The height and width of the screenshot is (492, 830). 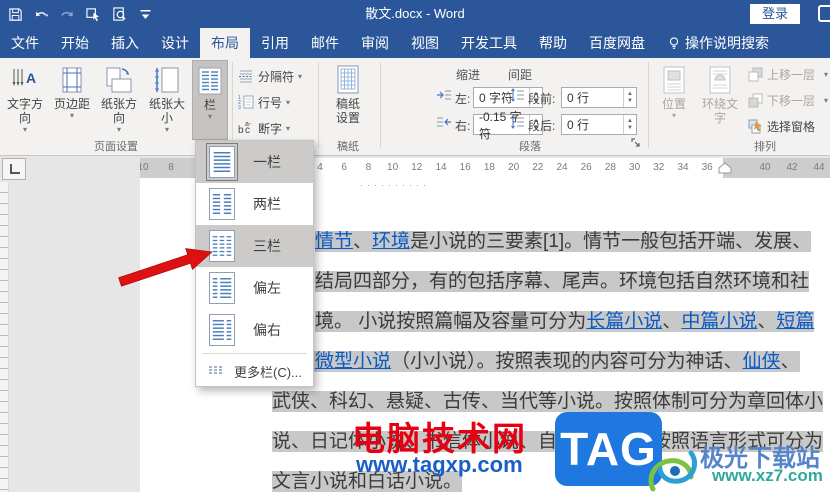 I want to click on arrange-group-label: 排列, so click(x=765, y=147).